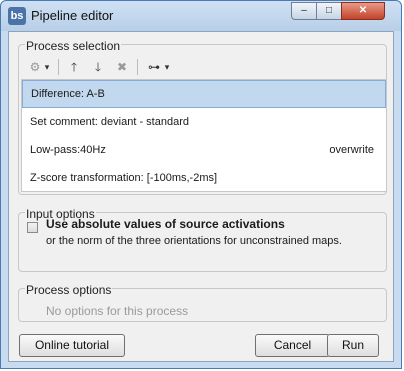  Describe the element at coordinates (204, 122) in the screenshot. I see `list-item: Set comment: deviant - standard` at that location.